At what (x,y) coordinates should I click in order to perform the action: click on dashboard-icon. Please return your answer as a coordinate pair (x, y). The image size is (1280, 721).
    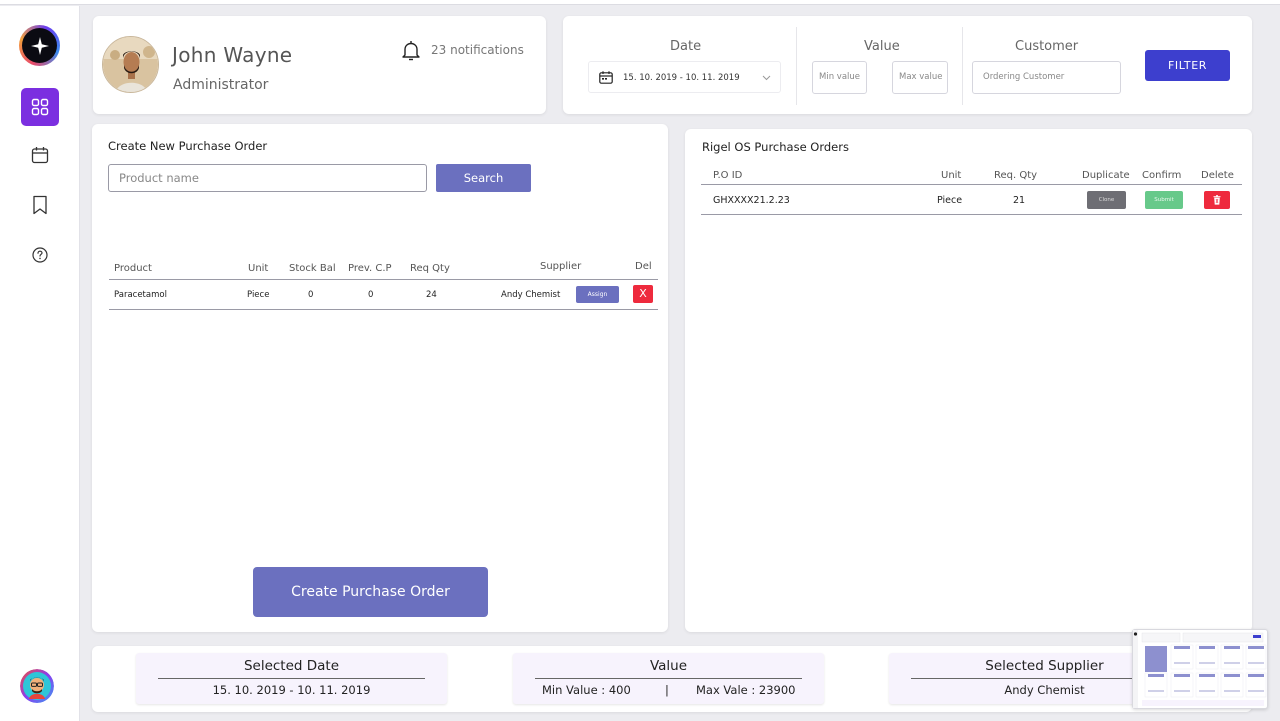
    Looking at the image, I should click on (40, 107).